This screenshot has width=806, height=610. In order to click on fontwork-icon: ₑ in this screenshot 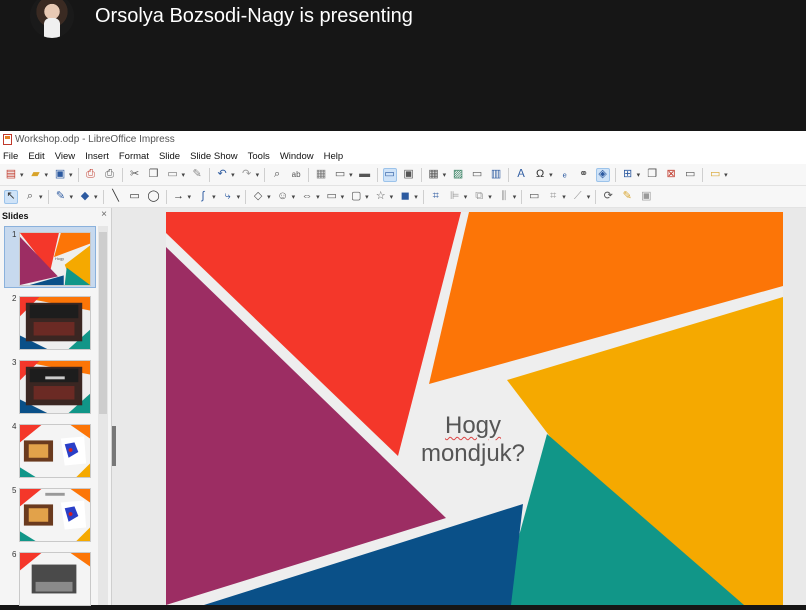, I will do `click(565, 175)`.